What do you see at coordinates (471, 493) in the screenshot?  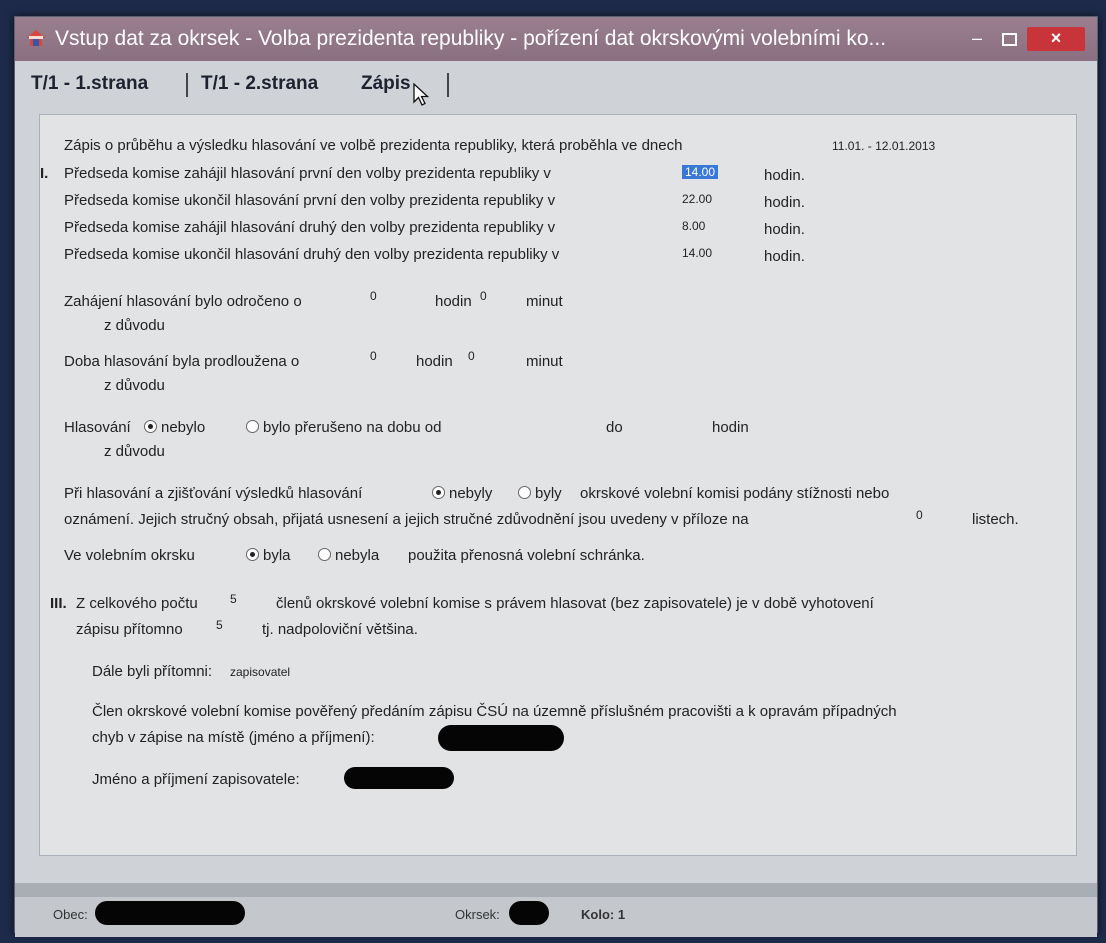 I see `radio-label: nebyly` at bounding box center [471, 493].